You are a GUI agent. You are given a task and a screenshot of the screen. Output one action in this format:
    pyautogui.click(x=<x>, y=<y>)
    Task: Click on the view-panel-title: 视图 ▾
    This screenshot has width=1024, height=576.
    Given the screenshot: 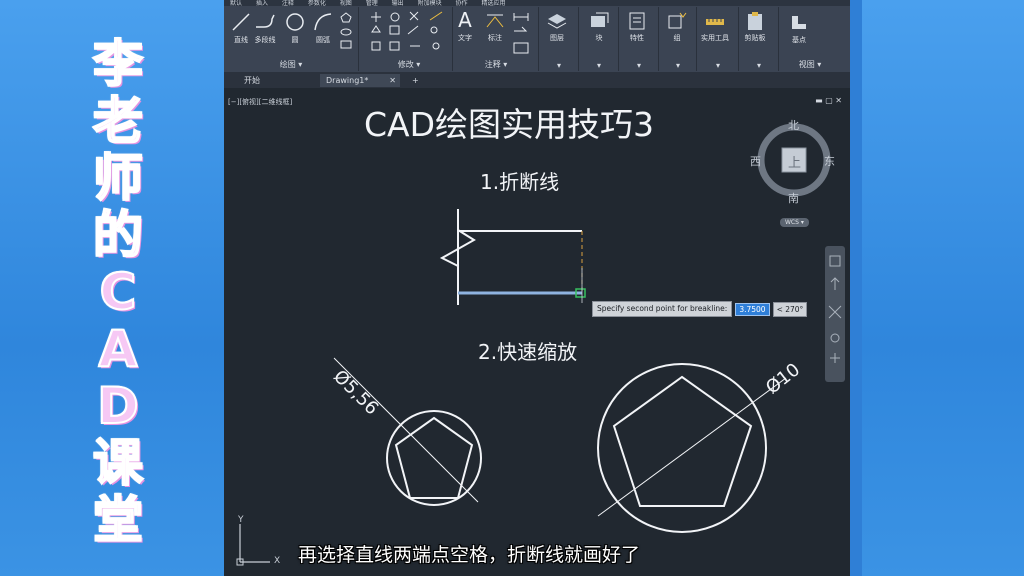 What is the action you would take?
    pyautogui.click(x=810, y=64)
    